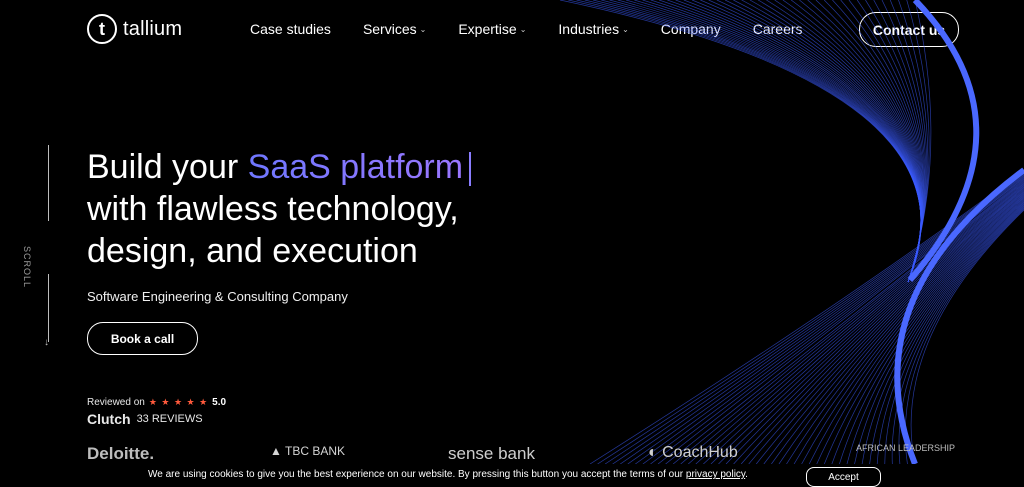 Image resolution: width=1024 pixels, height=487 pixels. I want to click on arrow-down-icon: ↓, so click(46, 342).